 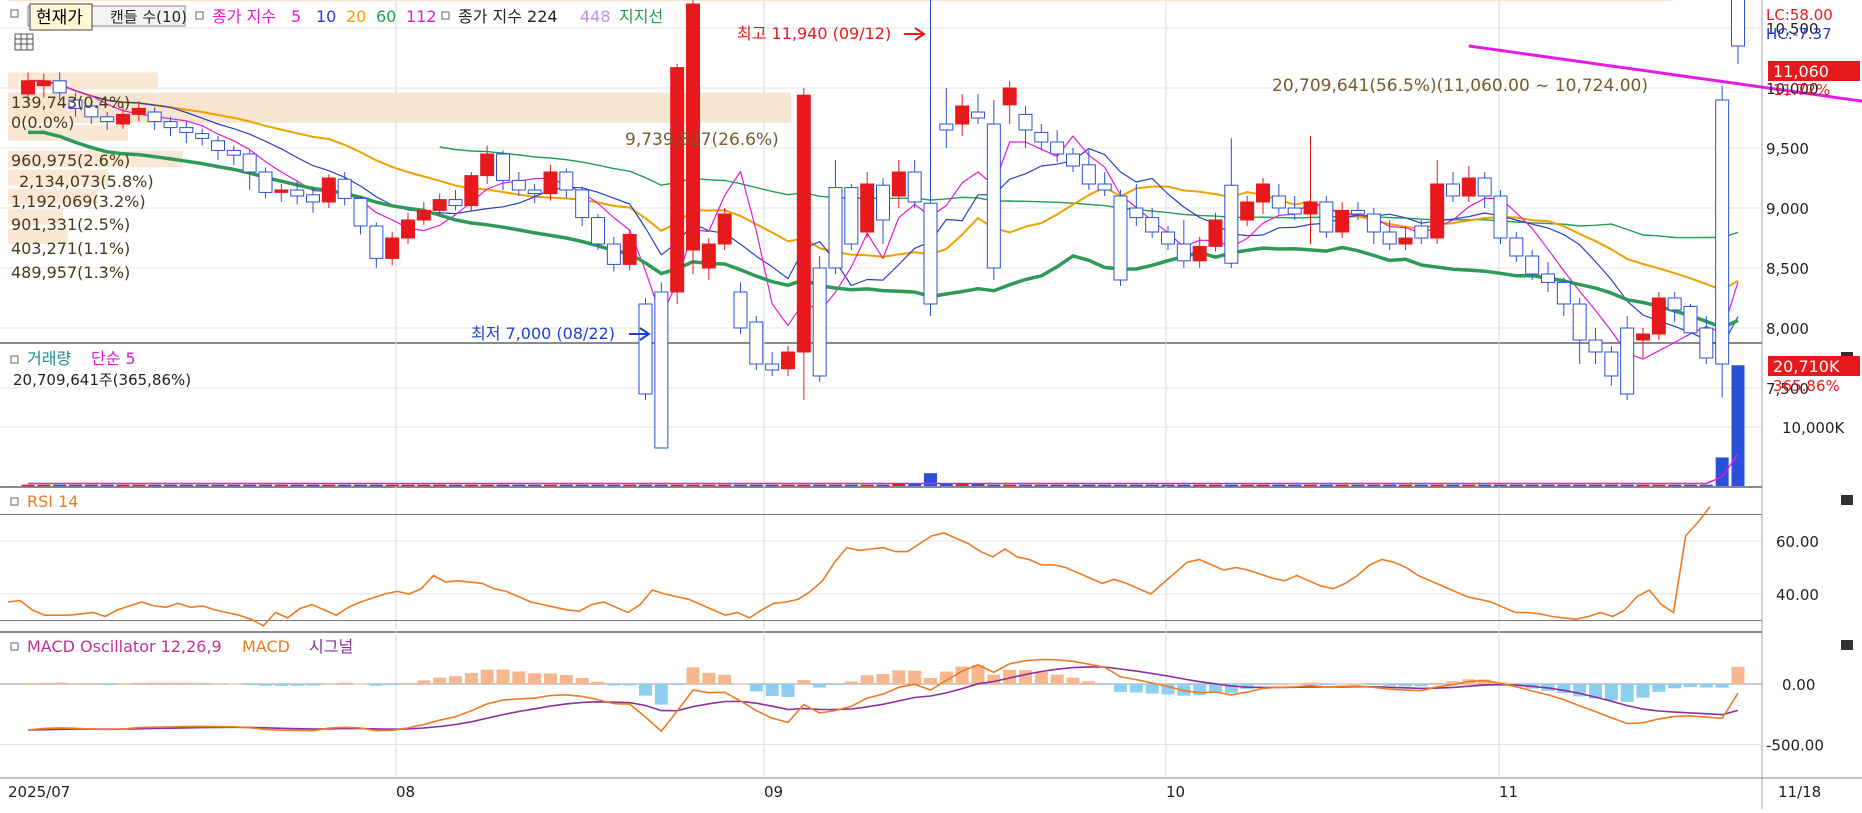 I want to click on macd-signal-legend: 시그널, so click(x=331, y=646).